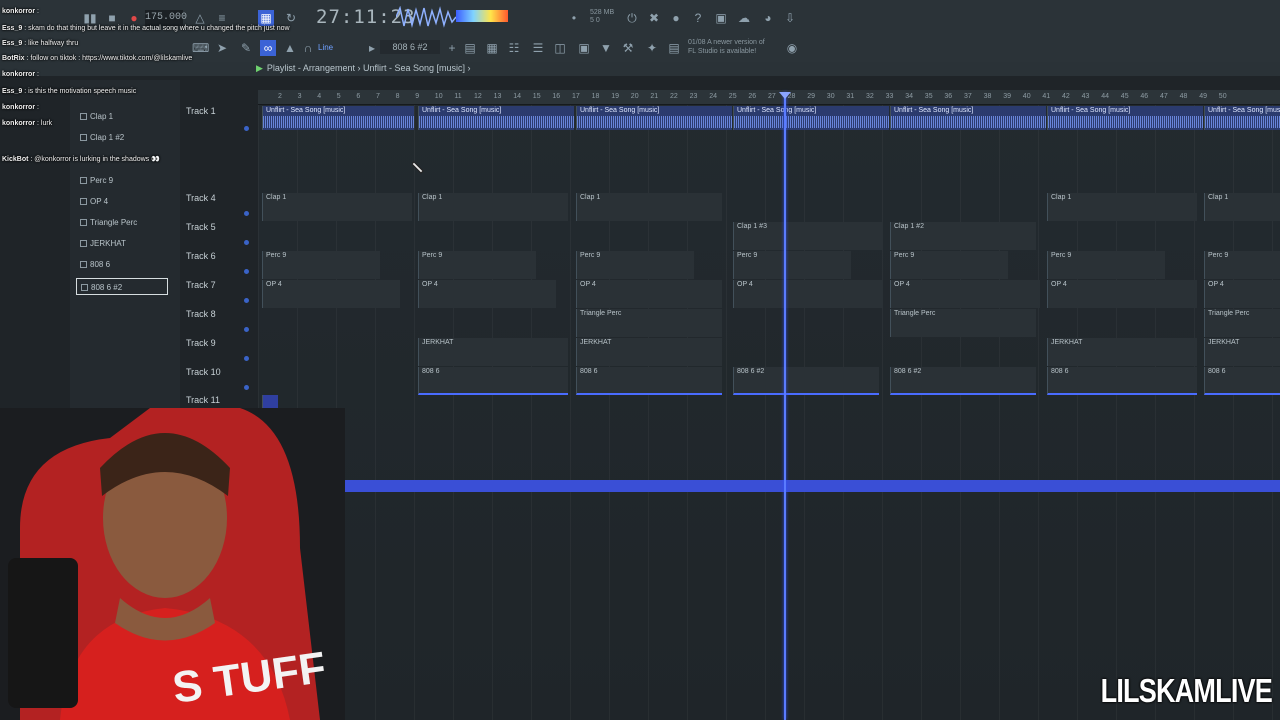  Describe the element at coordinates (201, 227) in the screenshot. I see `track-label-5: Track 5` at that location.